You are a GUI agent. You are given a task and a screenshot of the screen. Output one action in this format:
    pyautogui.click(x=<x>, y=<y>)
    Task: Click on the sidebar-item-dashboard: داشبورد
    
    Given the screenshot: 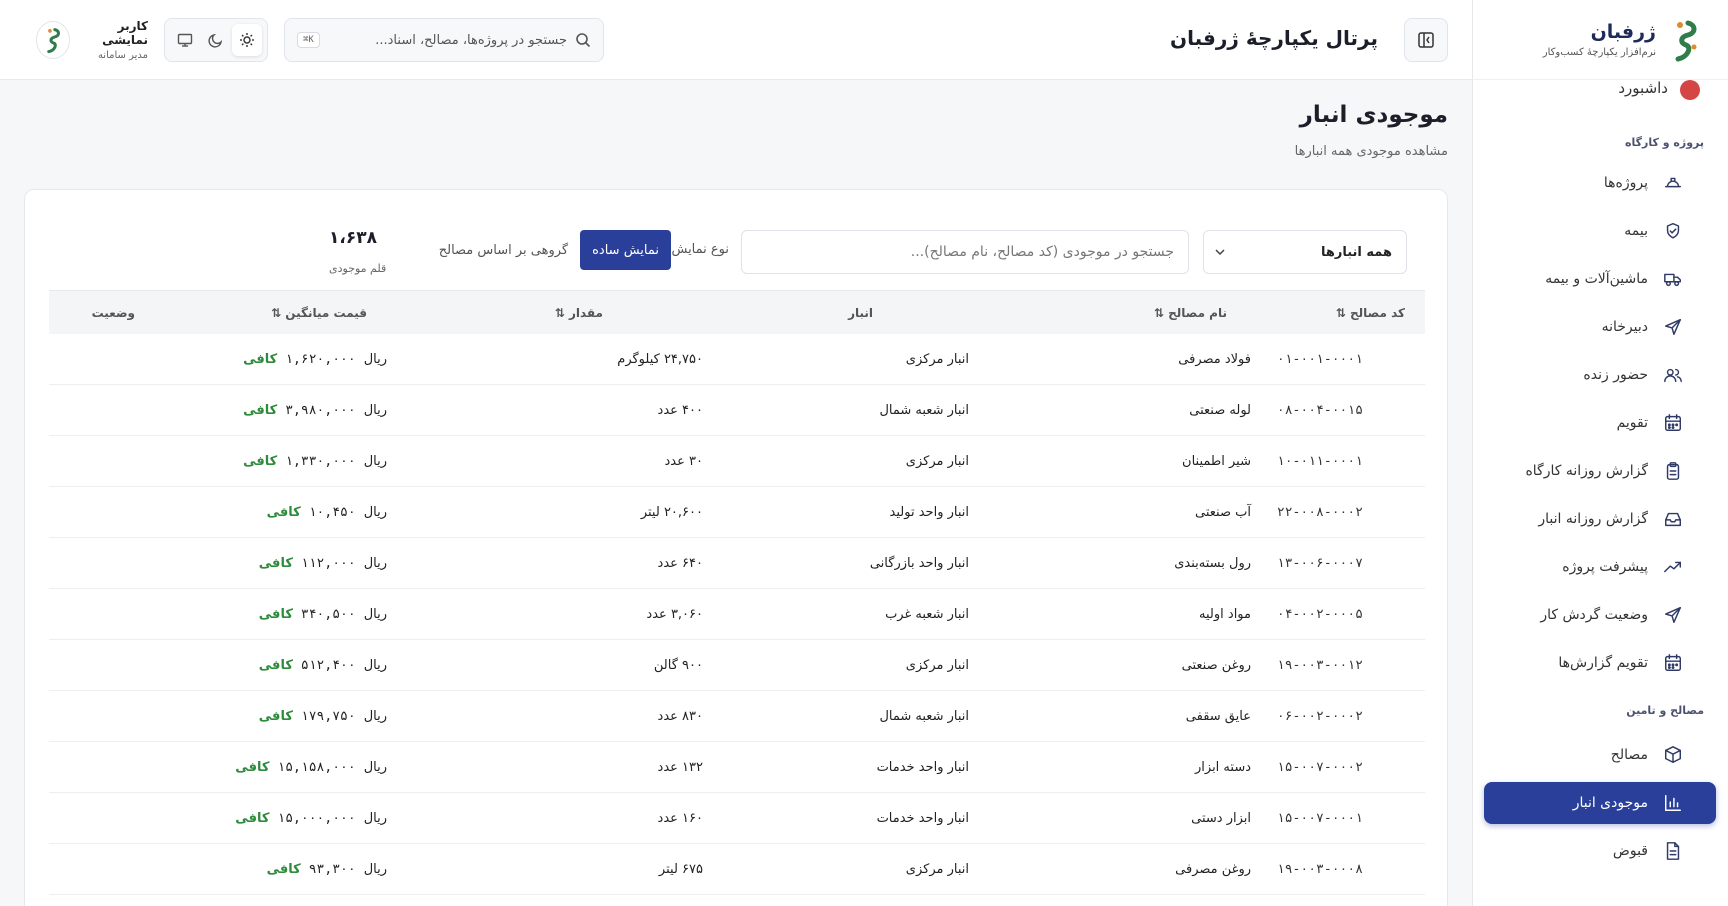 What is the action you would take?
    pyautogui.click(x=1600, y=90)
    